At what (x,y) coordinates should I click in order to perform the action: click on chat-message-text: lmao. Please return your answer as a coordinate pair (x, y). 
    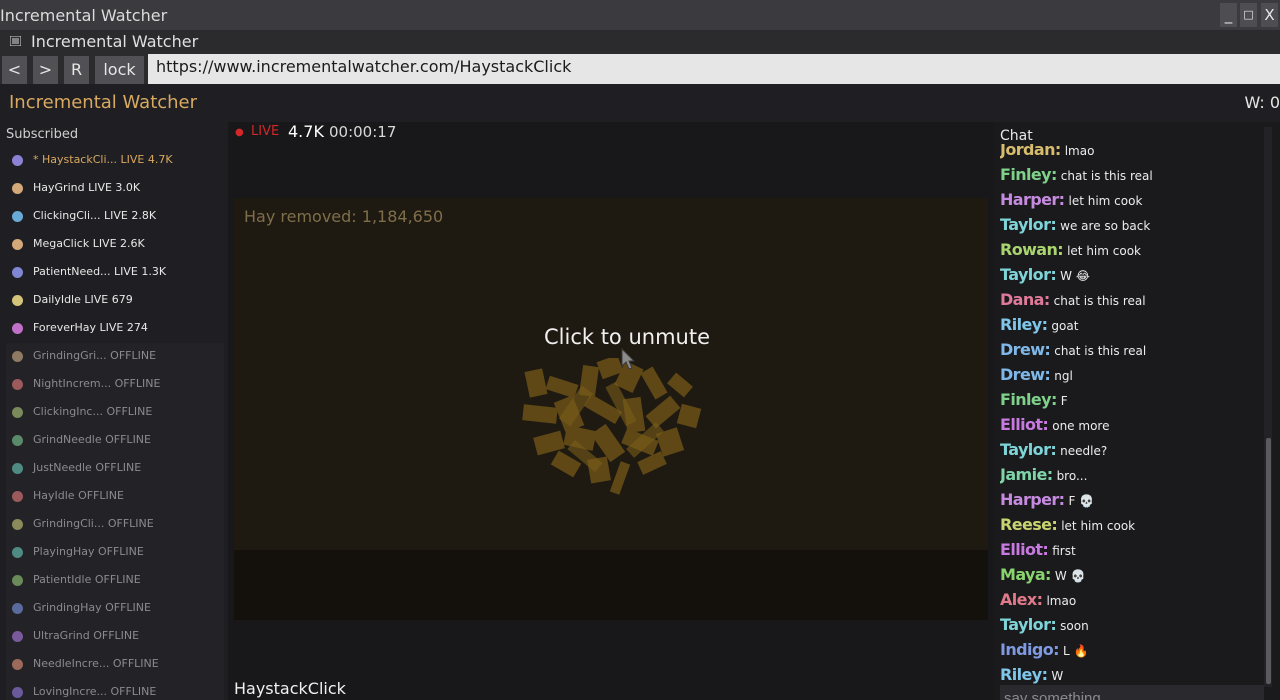
    Looking at the image, I should click on (1061, 601).